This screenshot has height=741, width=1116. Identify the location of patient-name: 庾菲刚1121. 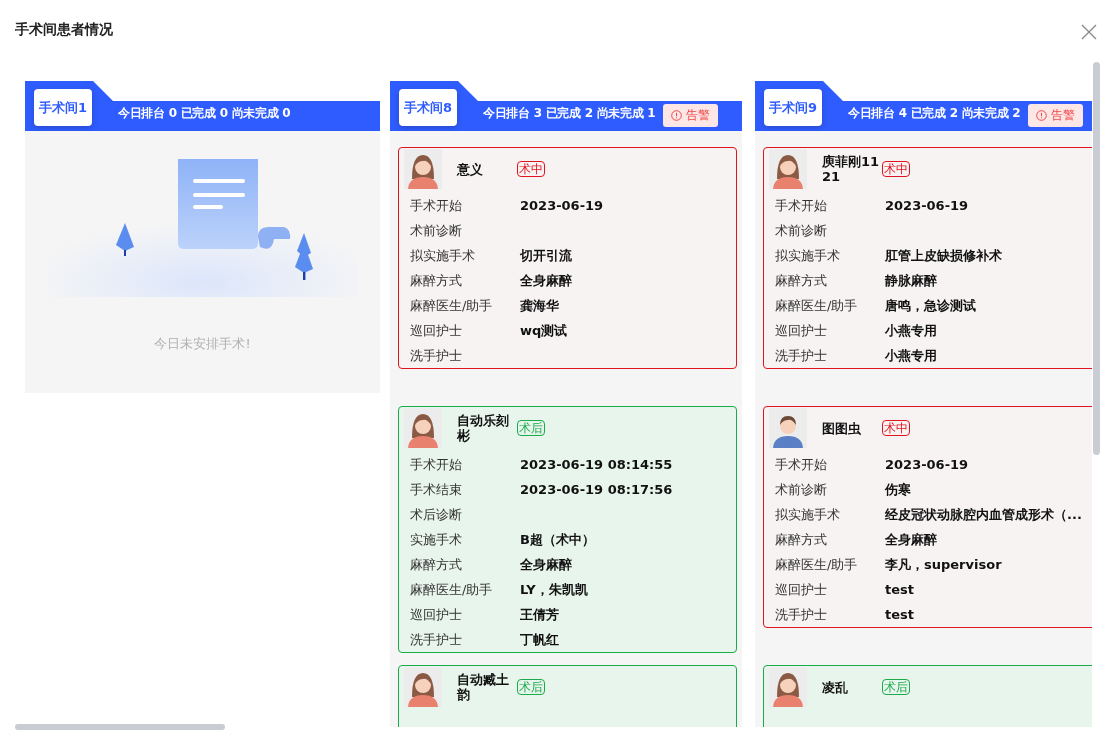
(851, 169).